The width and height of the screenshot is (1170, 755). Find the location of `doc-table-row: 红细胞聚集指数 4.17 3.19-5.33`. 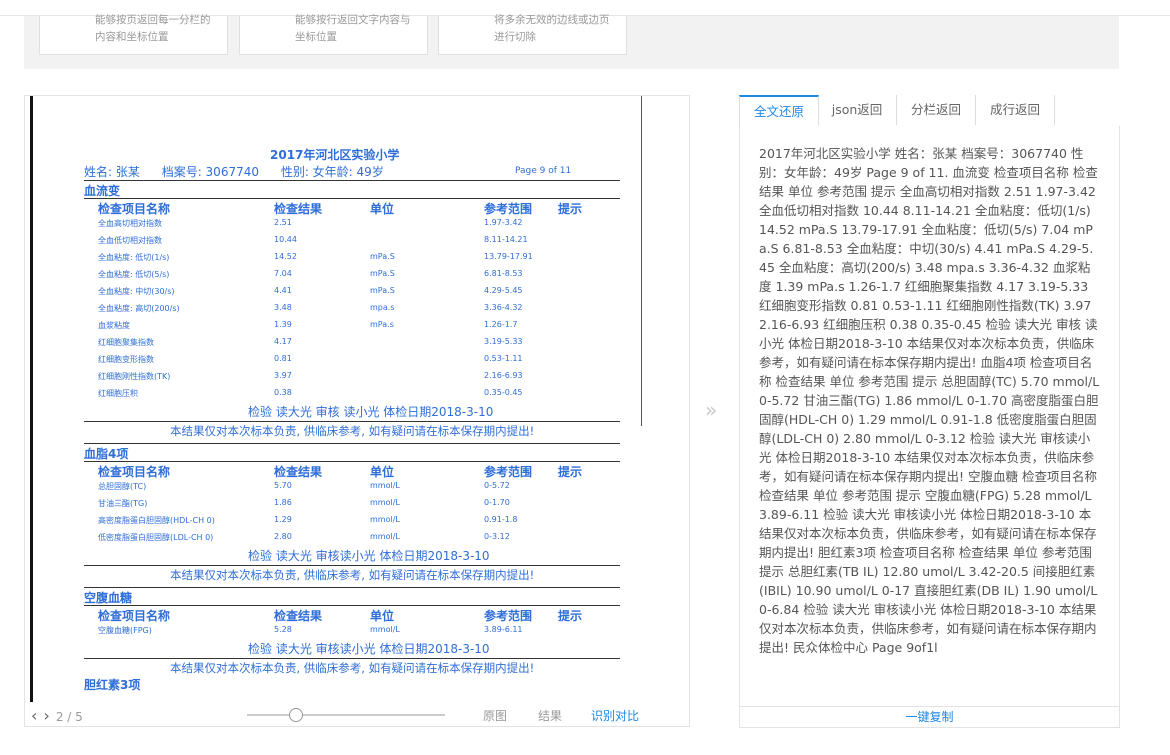

doc-table-row: 红细胞聚集指数 4.17 3.19-5.33 is located at coordinates (333, 345).